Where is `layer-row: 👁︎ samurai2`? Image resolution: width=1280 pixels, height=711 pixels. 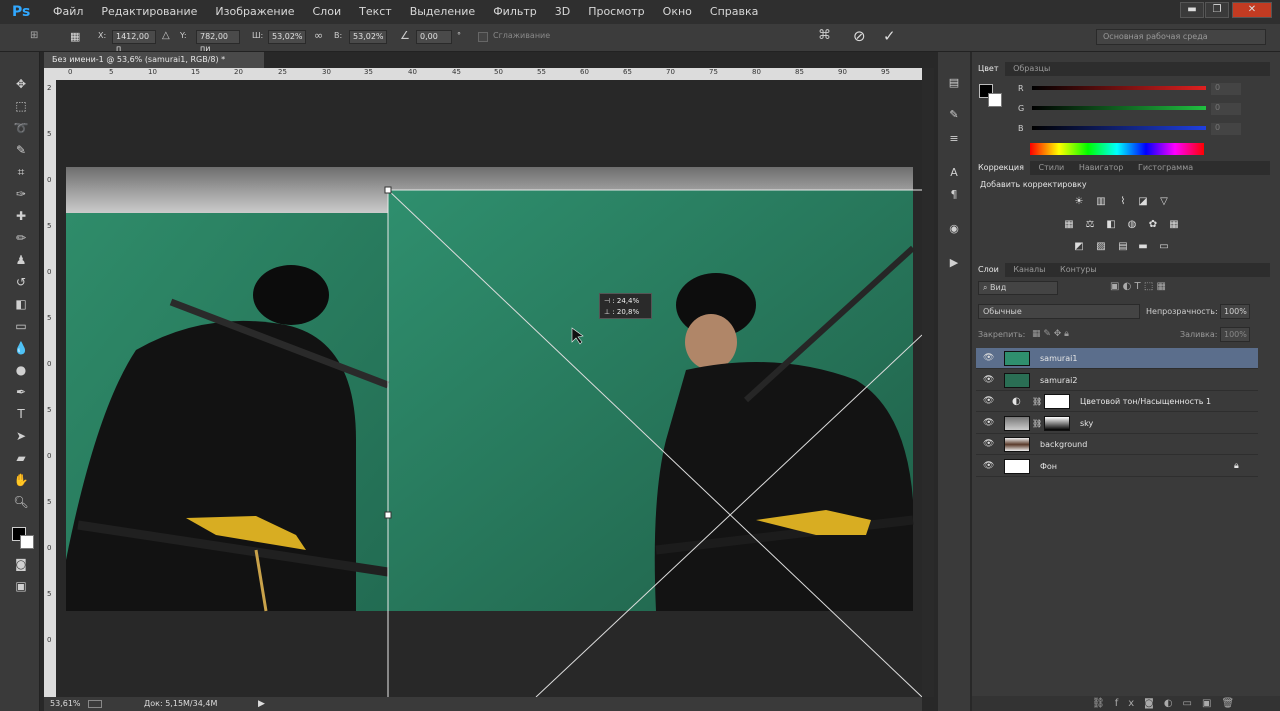 layer-row: 👁︎ samurai2 is located at coordinates (1117, 380).